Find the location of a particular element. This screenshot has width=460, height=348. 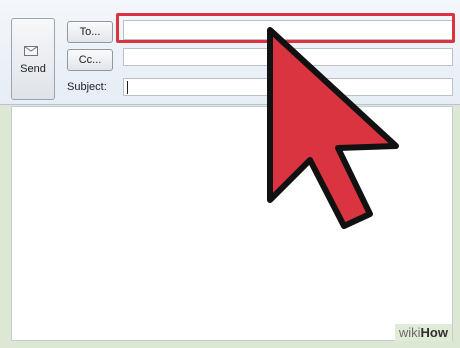

text-caret is located at coordinates (127, 87).